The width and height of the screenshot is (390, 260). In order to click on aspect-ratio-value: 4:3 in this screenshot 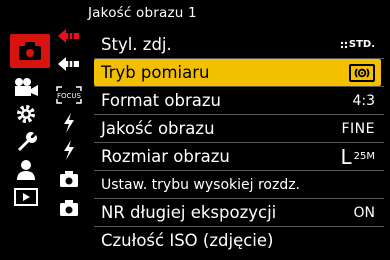, I will do `click(363, 100)`.